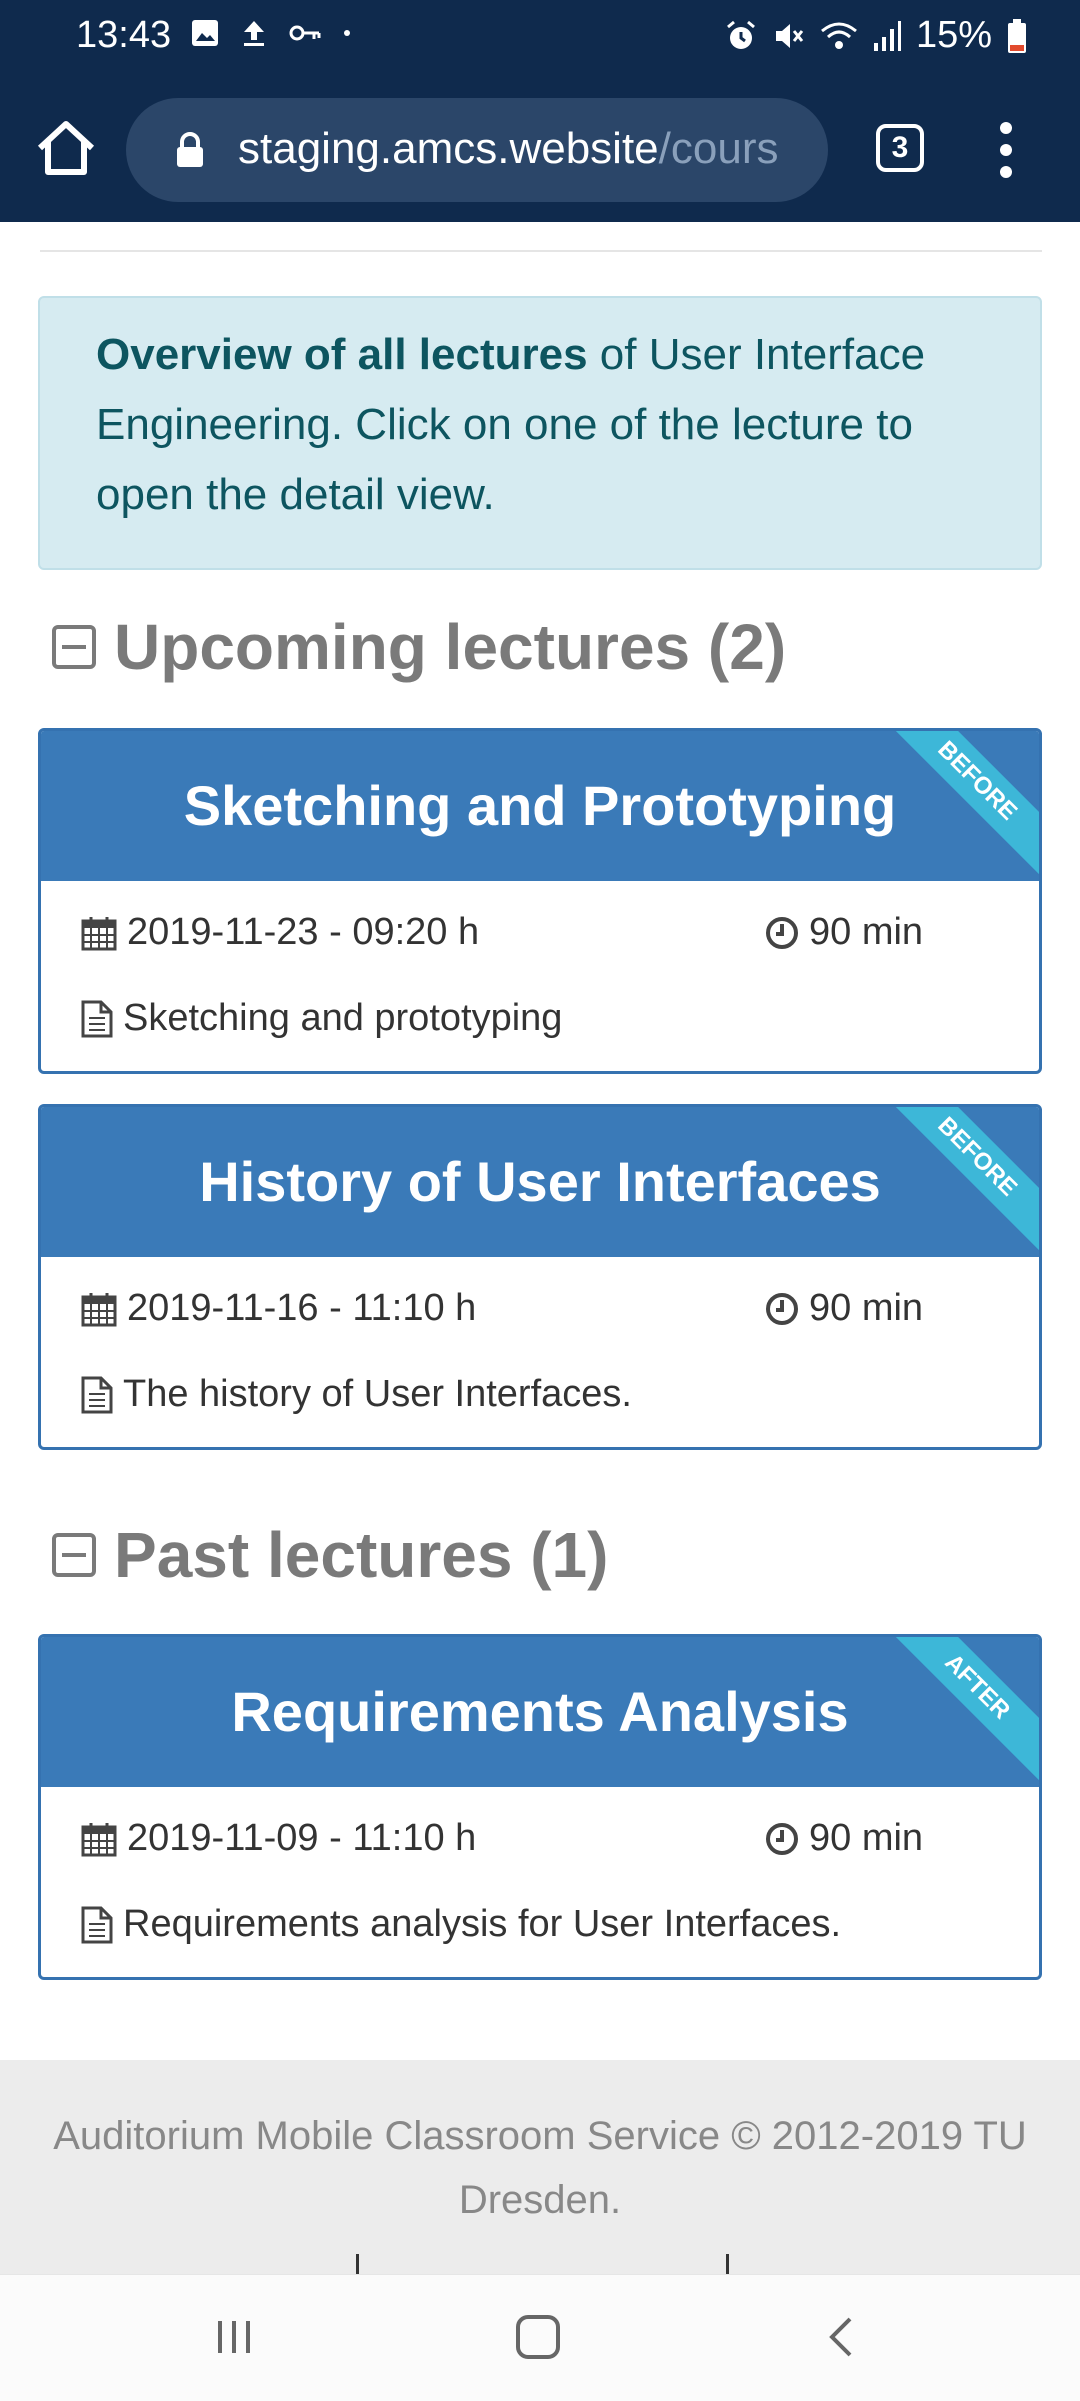 This screenshot has height=2401, width=1080. What do you see at coordinates (900, 148) in the screenshot?
I see `tab-switcher-button: 3` at bounding box center [900, 148].